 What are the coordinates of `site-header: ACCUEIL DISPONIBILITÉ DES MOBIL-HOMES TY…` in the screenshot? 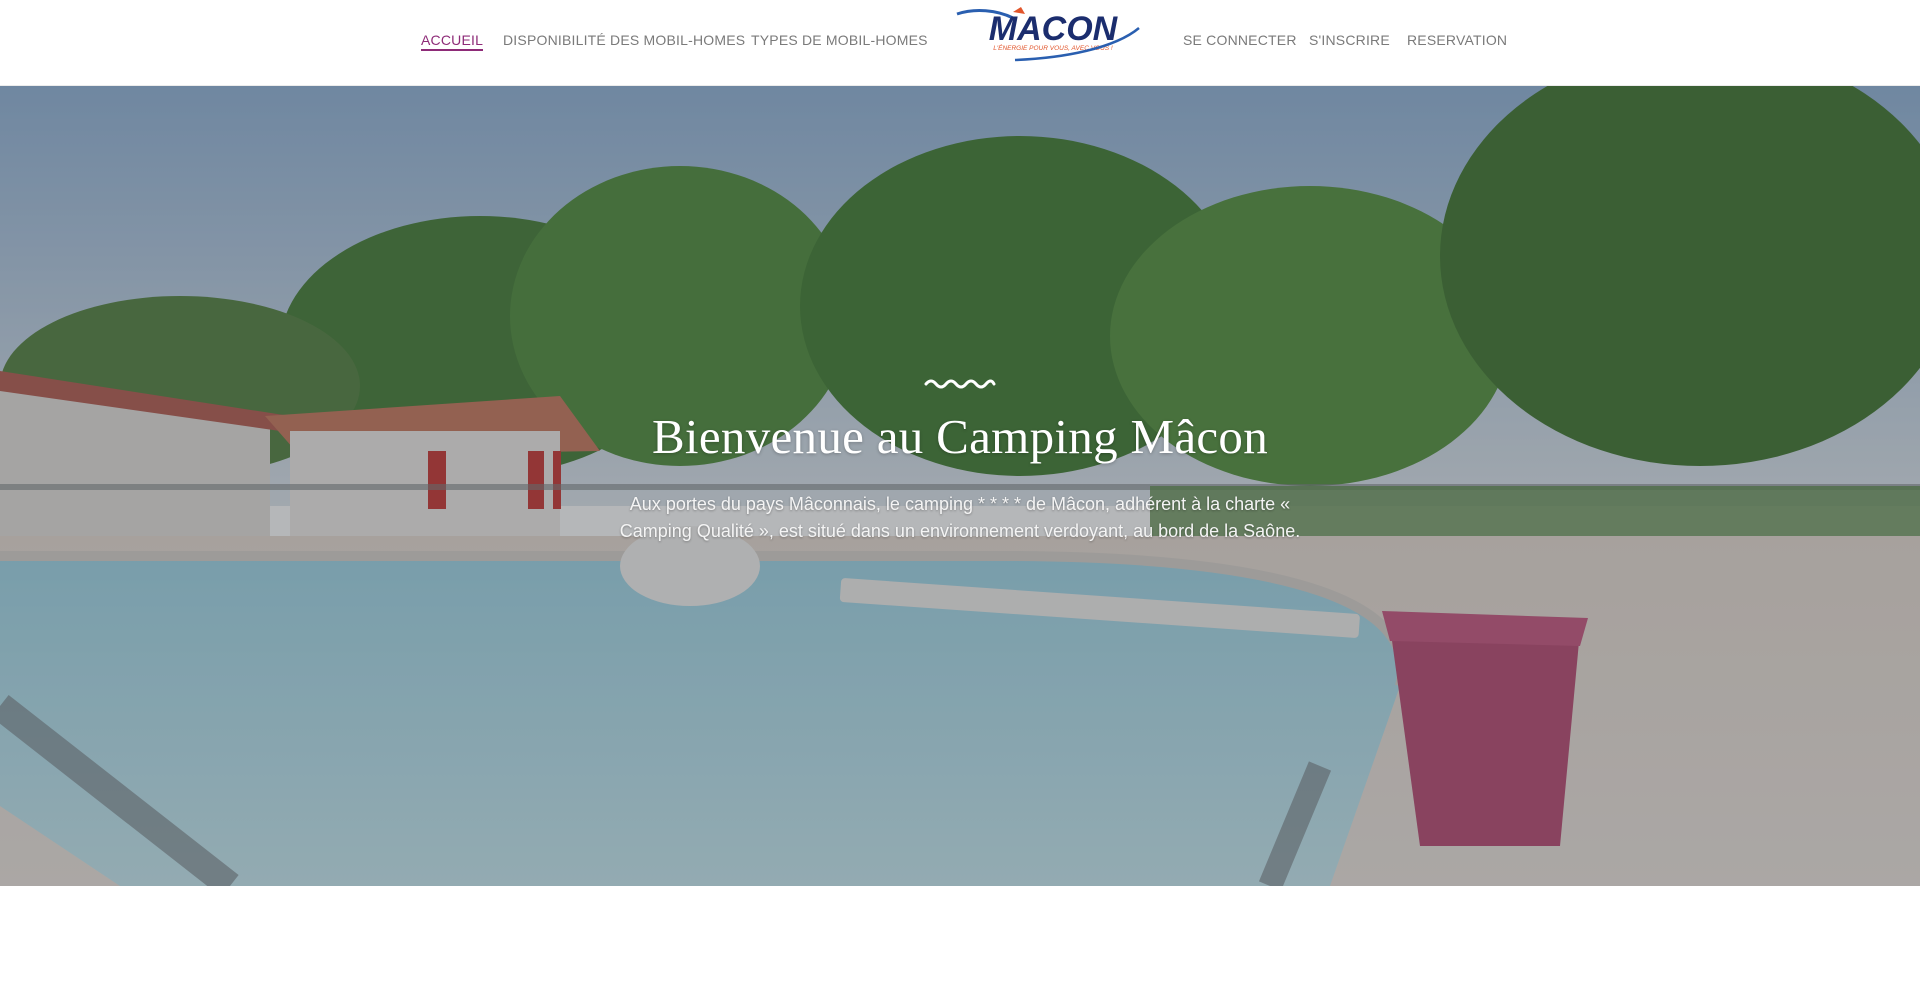 It's located at (960, 43).